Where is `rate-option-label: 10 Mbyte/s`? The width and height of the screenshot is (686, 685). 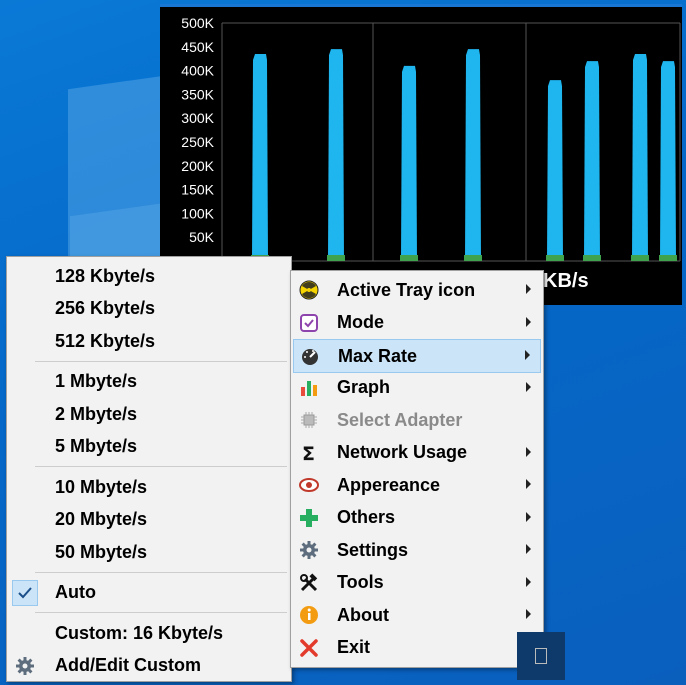
rate-option-label: 10 Mbyte/s is located at coordinates (101, 486).